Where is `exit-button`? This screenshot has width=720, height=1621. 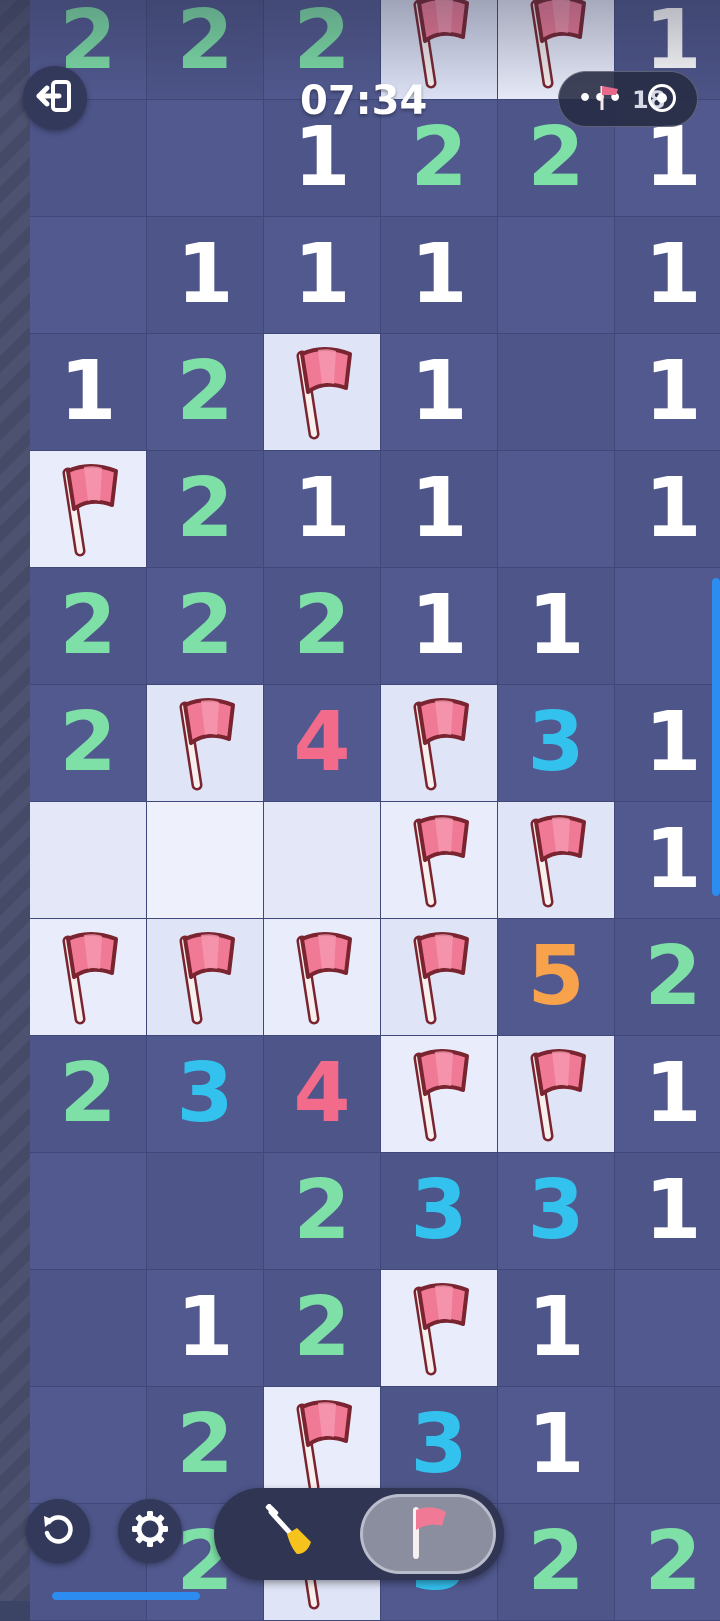 exit-button is located at coordinates (55, 98).